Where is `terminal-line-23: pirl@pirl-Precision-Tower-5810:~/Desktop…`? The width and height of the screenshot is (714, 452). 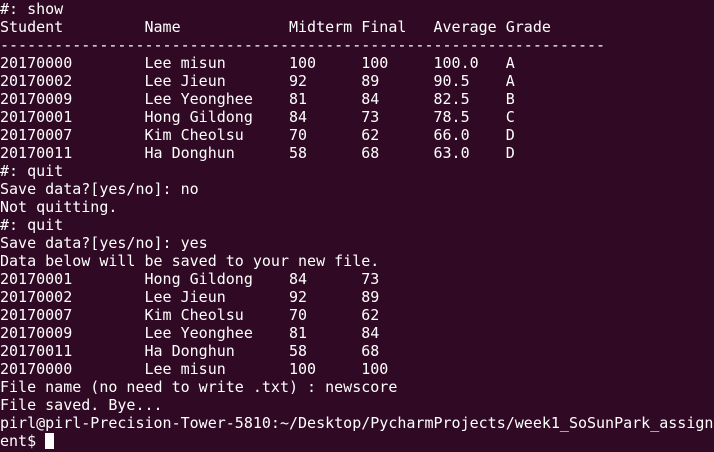
terminal-line-23: pirl@pirl-Precision-Tower-5810:~/Desktop… is located at coordinates (357, 423).